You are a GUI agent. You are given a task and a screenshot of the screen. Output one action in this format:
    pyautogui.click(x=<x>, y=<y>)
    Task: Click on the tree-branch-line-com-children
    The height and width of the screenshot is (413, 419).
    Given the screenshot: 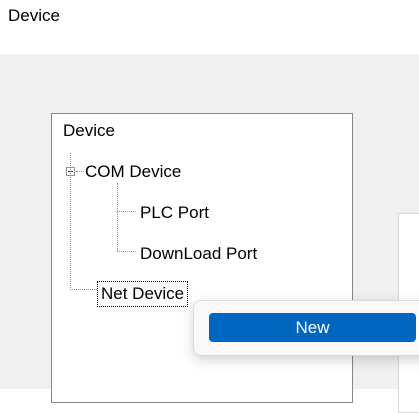 What is the action you would take?
    pyautogui.click(x=117, y=217)
    